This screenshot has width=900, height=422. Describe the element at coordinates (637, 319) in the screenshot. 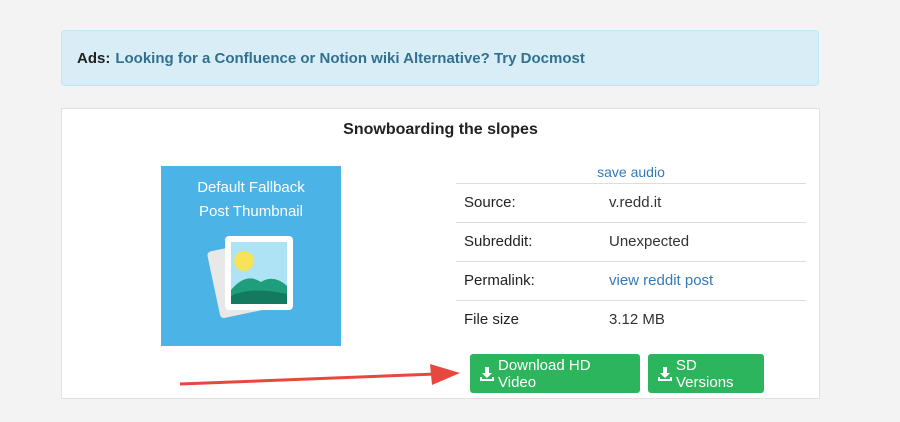

I see `detail-value: 3.12 MB` at that location.